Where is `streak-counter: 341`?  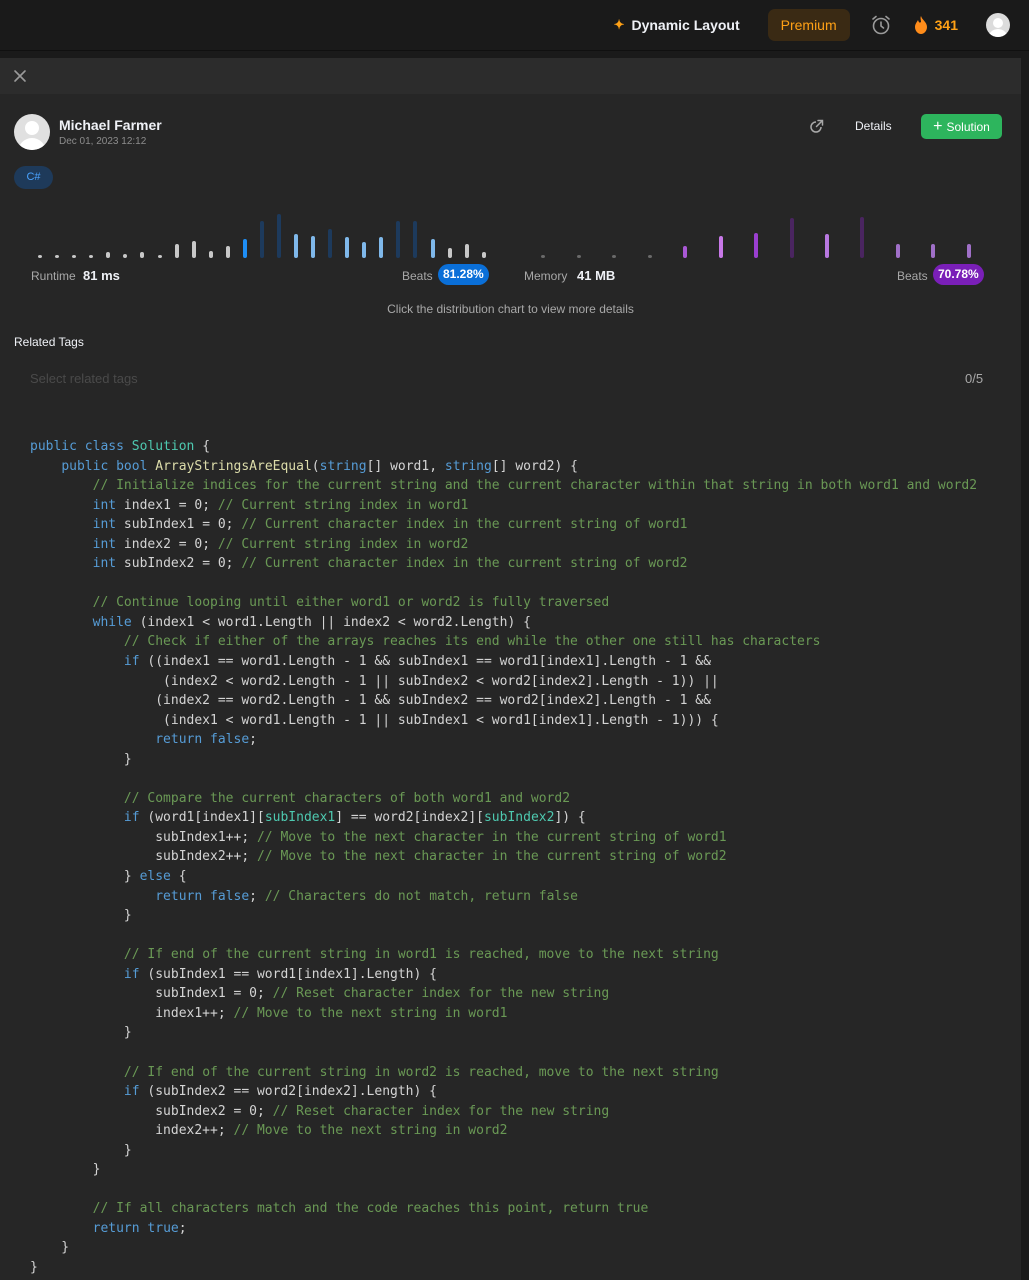 streak-counter: 341 is located at coordinates (936, 25).